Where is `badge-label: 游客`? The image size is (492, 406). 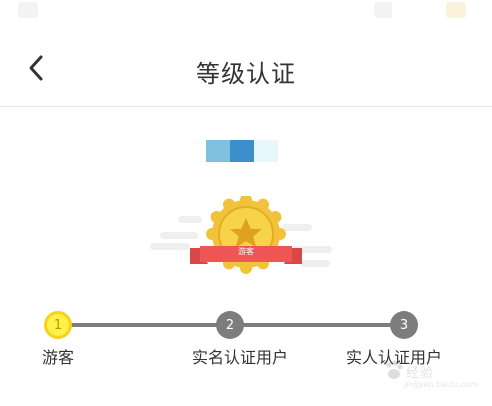
badge-label: 游客 is located at coordinates (246, 251).